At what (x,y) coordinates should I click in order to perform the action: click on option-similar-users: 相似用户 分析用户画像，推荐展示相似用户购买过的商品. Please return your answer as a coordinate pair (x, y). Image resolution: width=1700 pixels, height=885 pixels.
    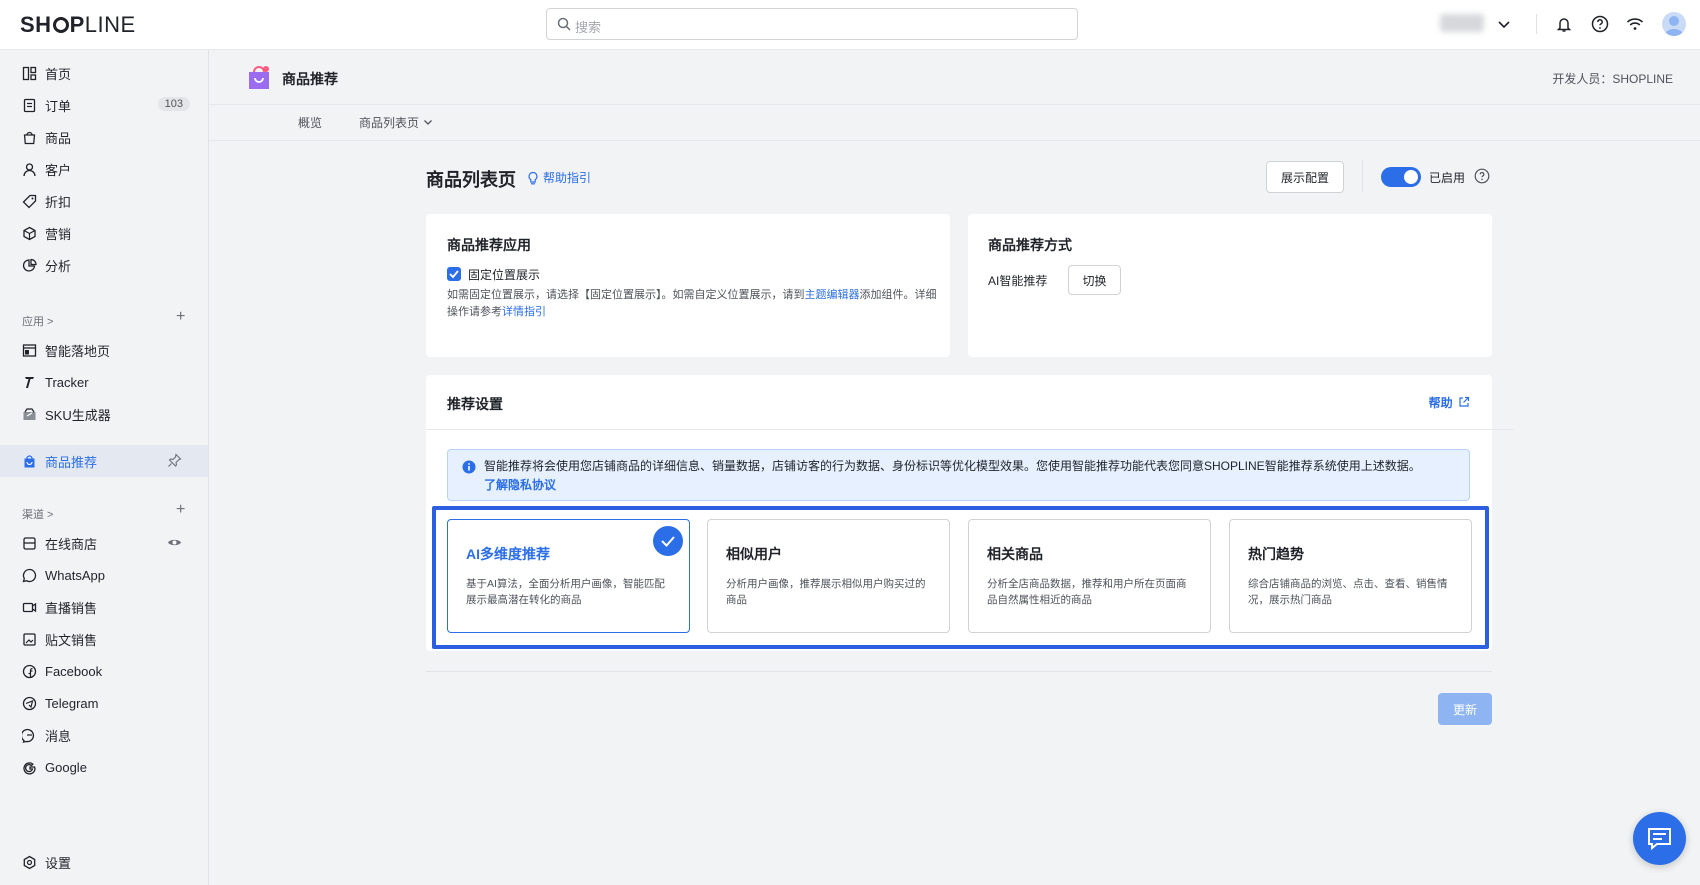
    Looking at the image, I should click on (828, 576).